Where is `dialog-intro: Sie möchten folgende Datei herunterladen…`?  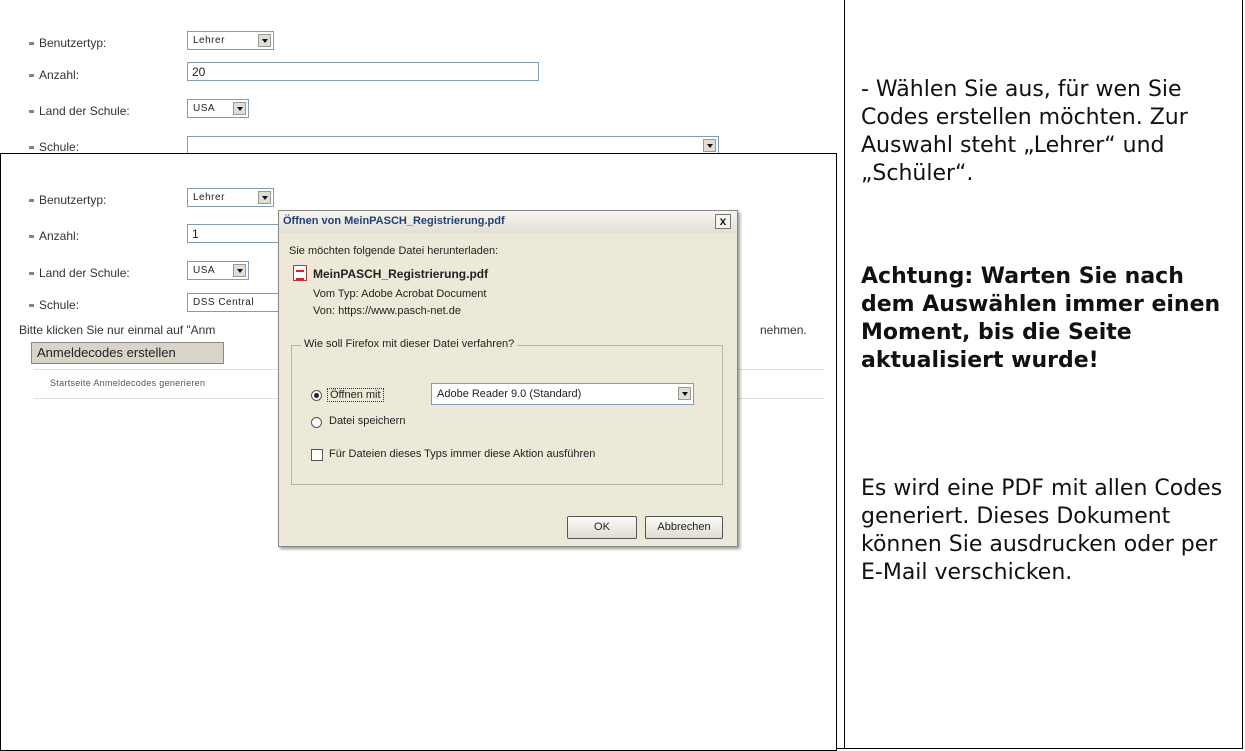 dialog-intro: Sie möchten folgende Datei herunterladen… is located at coordinates (394, 251).